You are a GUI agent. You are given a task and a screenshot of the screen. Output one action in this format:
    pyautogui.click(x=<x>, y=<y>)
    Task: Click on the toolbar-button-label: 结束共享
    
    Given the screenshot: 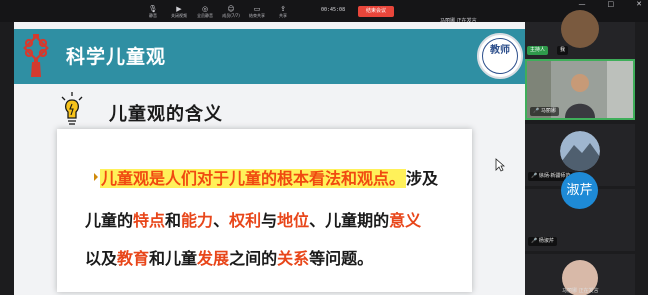 What is the action you would take?
    pyautogui.click(x=257, y=15)
    